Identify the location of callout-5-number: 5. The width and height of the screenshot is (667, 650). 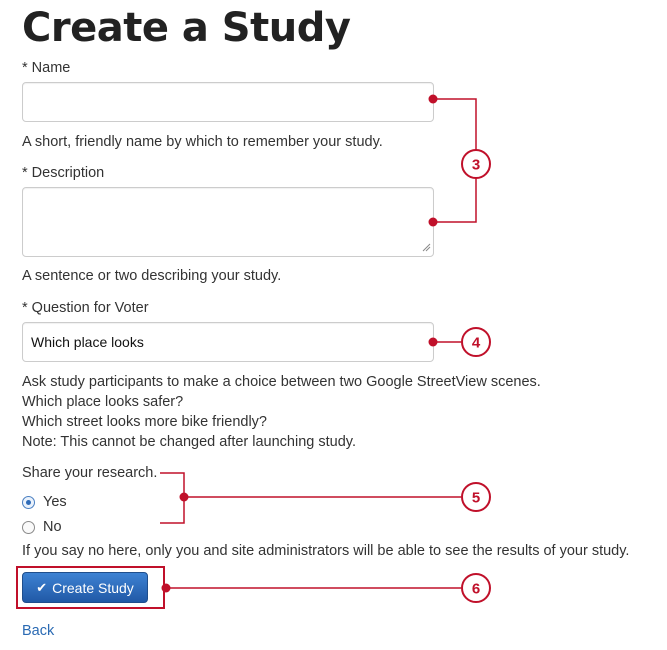
(476, 498).